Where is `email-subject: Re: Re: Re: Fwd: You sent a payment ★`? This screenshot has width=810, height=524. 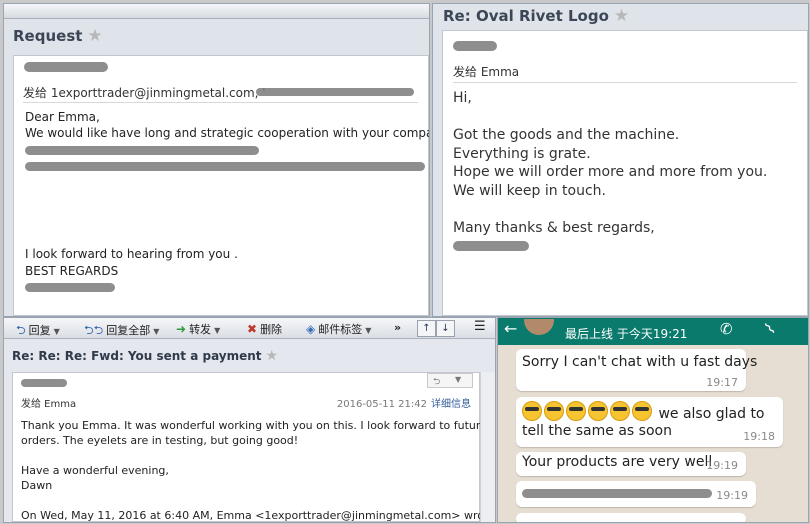 email-subject: Re: Re: Re: Fwd: You sent a payment ★ is located at coordinates (145, 356).